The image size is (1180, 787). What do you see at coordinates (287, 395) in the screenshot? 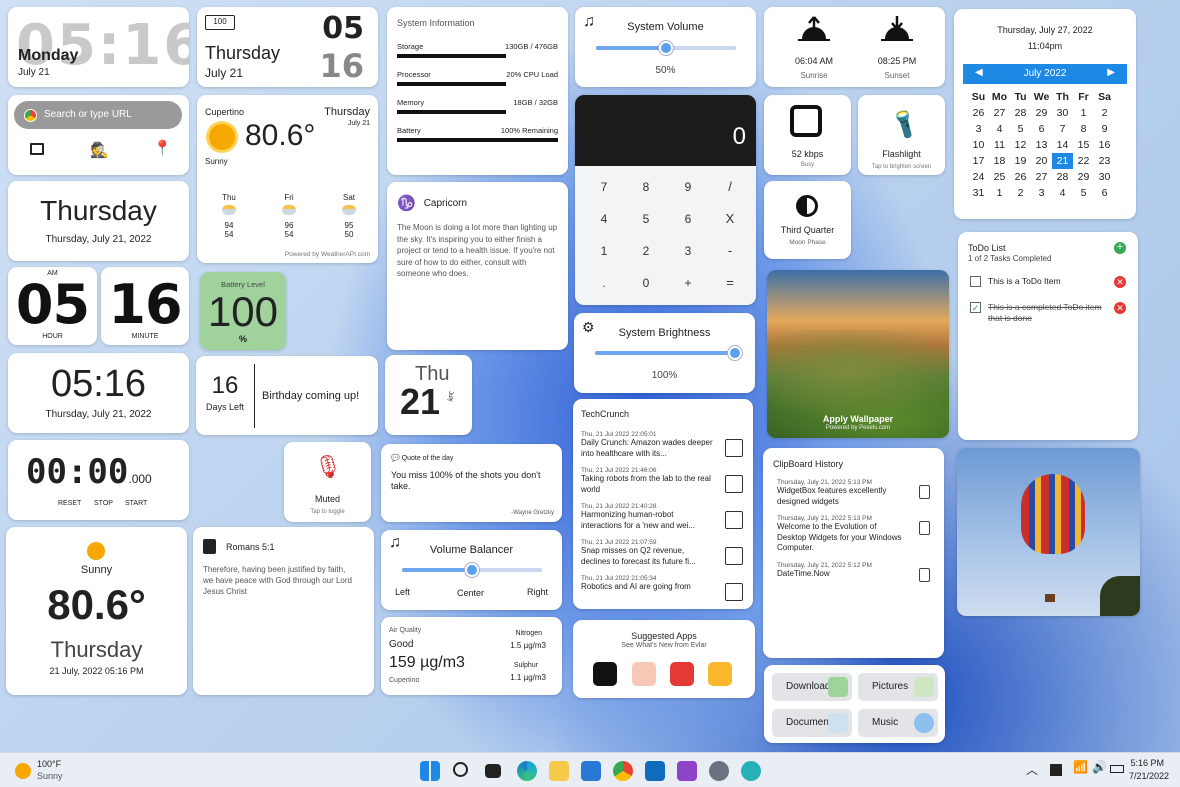
I see `countdown-widget: 16 Days Left Birthday coming up!` at bounding box center [287, 395].